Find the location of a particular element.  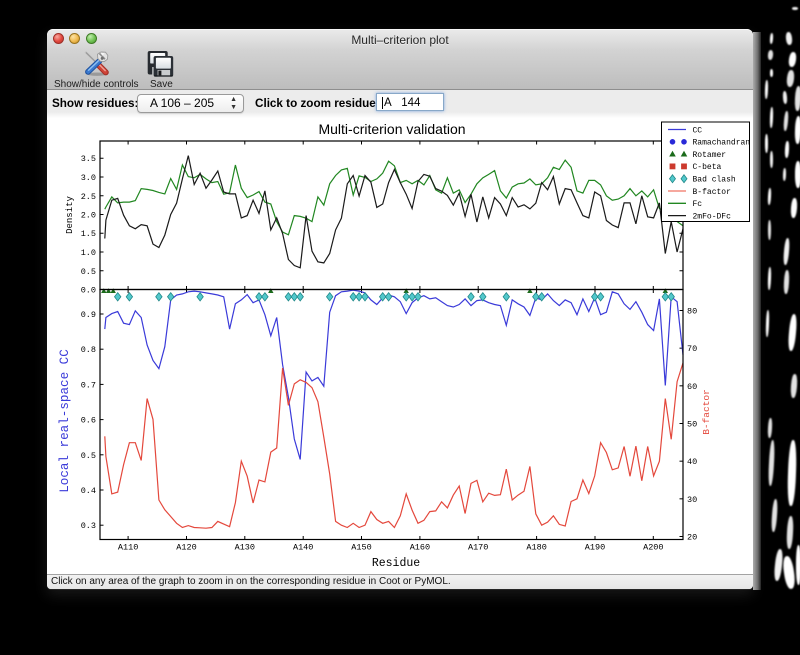

svg-text: 50 is located at coordinates (692, 425).